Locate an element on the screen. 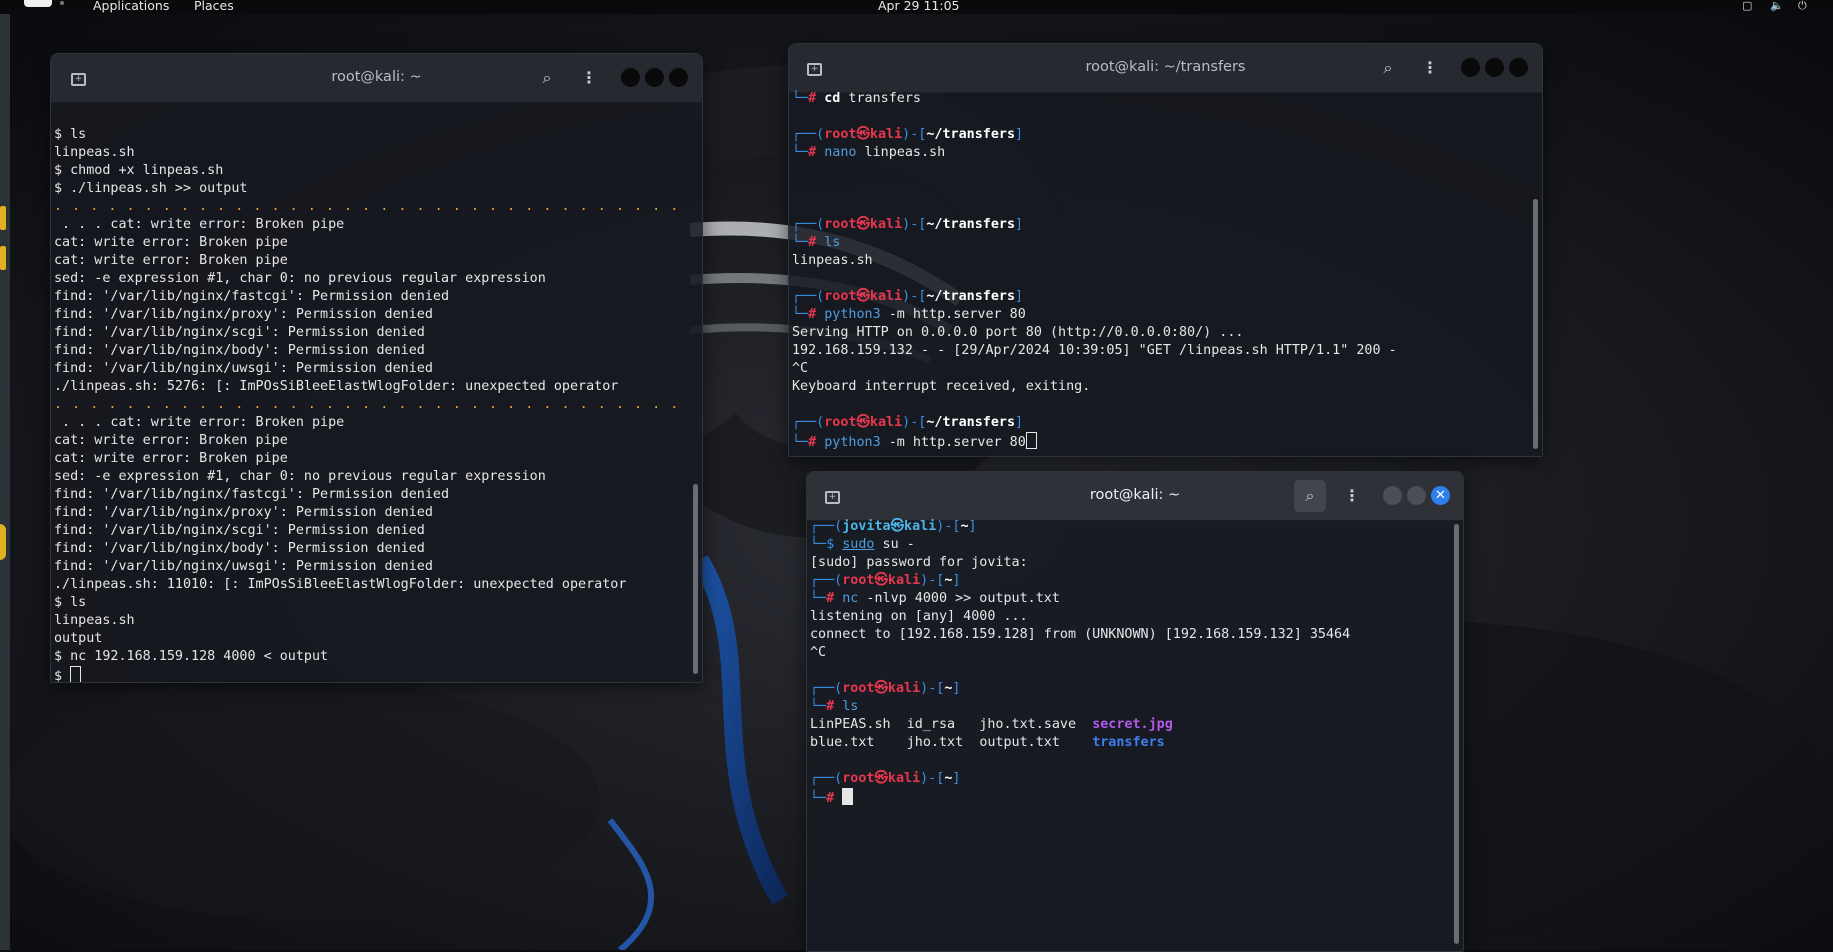 The width and height of the screenshot is (1833, 952). volume-icon: 🔈 is located at coordinates (1777, 6).